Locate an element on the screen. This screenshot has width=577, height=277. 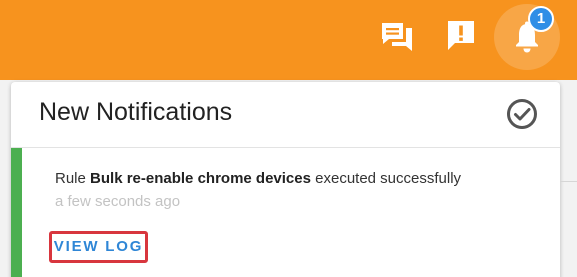
feedback-button is located at coordinates (461, 36).